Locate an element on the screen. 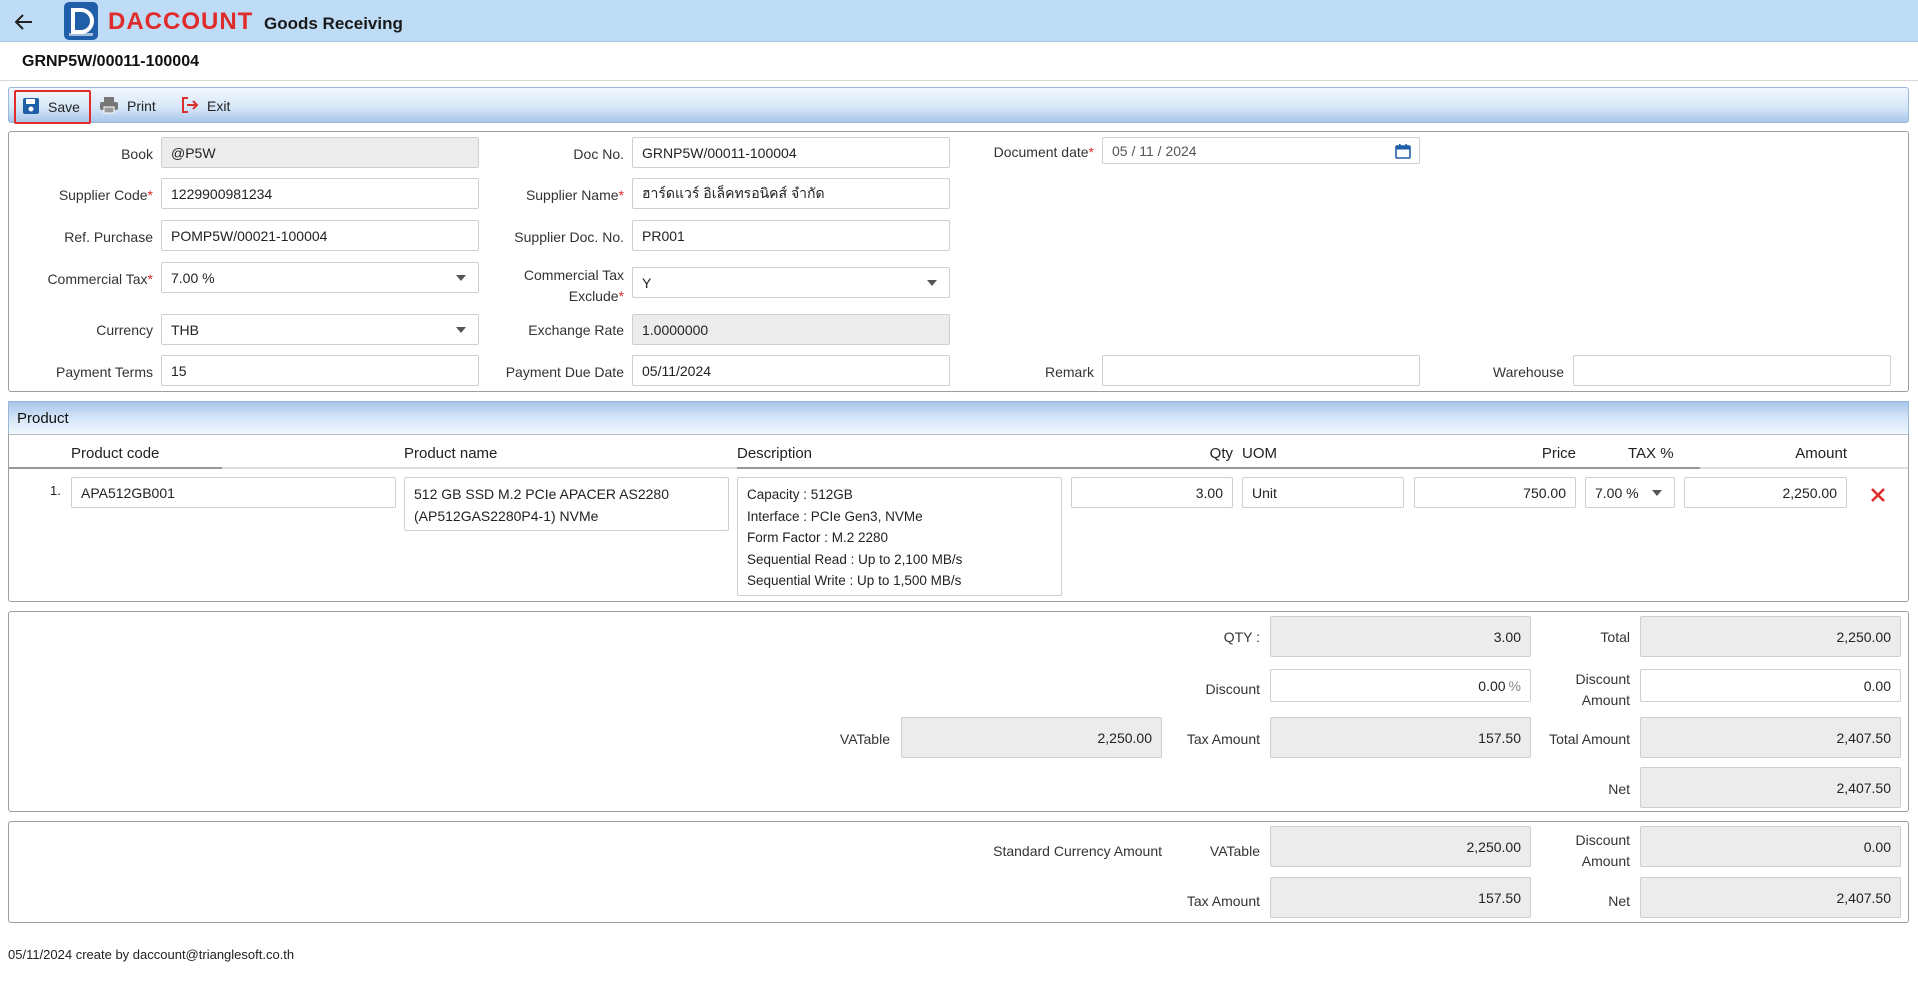 Image resolution: width=1918 pixels, height=992 pixels. std-discount-amount-field: 0.00 is located at coordinates (1770, 846).